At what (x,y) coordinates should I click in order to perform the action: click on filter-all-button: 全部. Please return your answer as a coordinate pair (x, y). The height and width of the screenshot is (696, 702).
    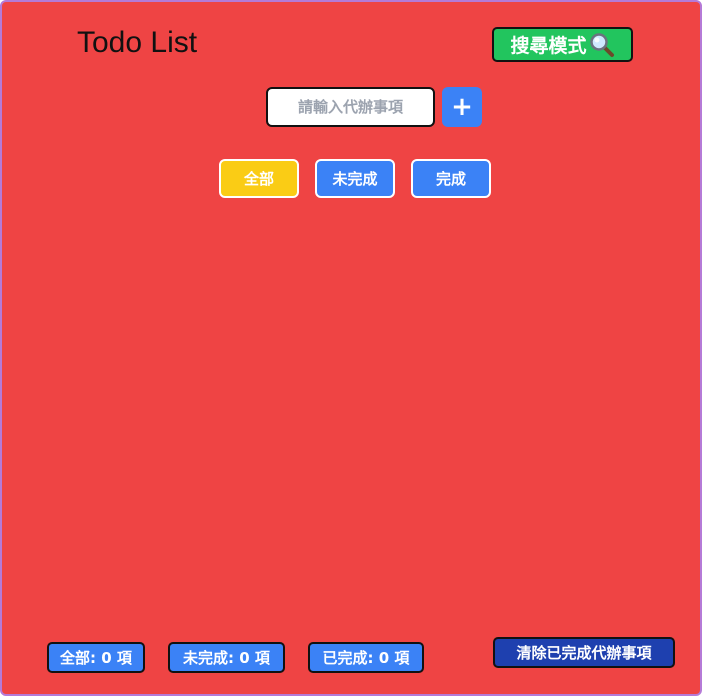
    Looking at the image, I should click on (259, 178).